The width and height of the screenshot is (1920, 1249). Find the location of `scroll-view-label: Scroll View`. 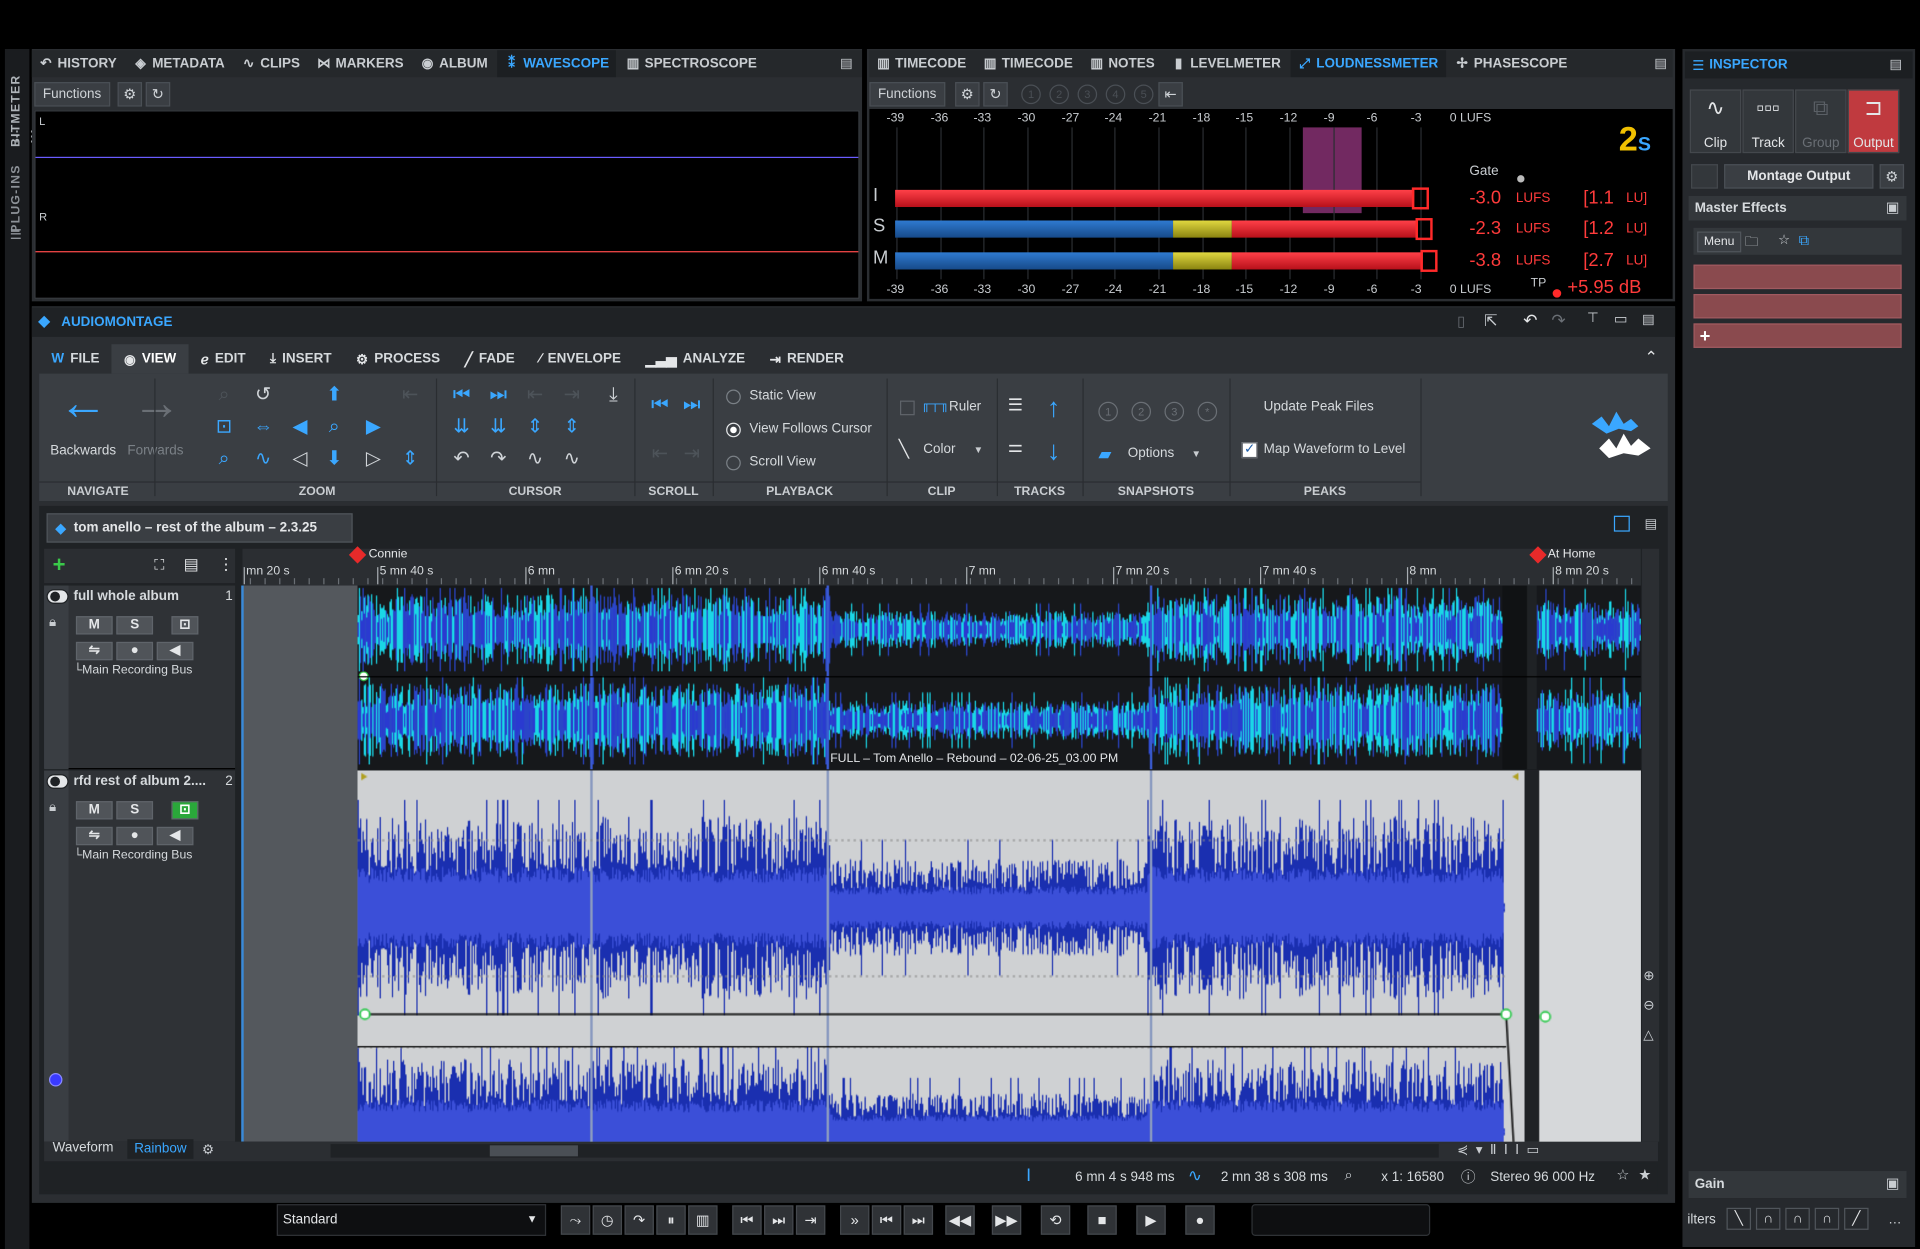

scroll-view-label: Scroll View is located at coordinates (782, 461).